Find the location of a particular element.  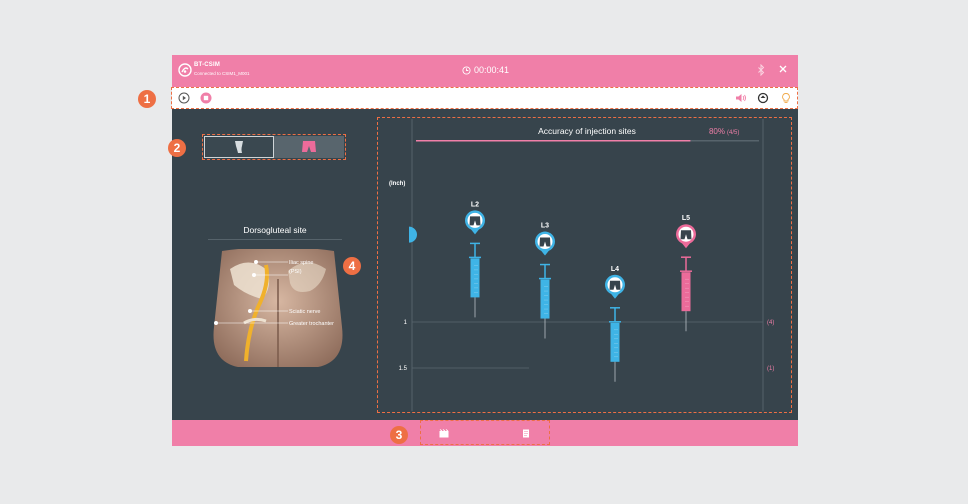

app-logo-icon is located at coordinates (185, 70).